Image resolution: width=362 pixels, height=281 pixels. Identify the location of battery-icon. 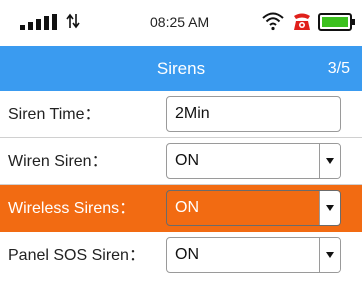
(336, 22).